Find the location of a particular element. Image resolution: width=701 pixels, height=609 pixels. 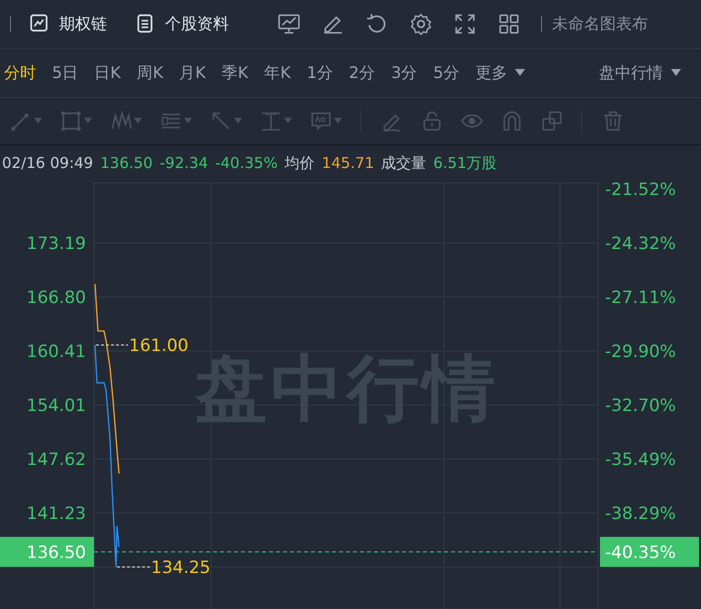

layout-name: 未命名图表布 is located at coordinates (600, 24).